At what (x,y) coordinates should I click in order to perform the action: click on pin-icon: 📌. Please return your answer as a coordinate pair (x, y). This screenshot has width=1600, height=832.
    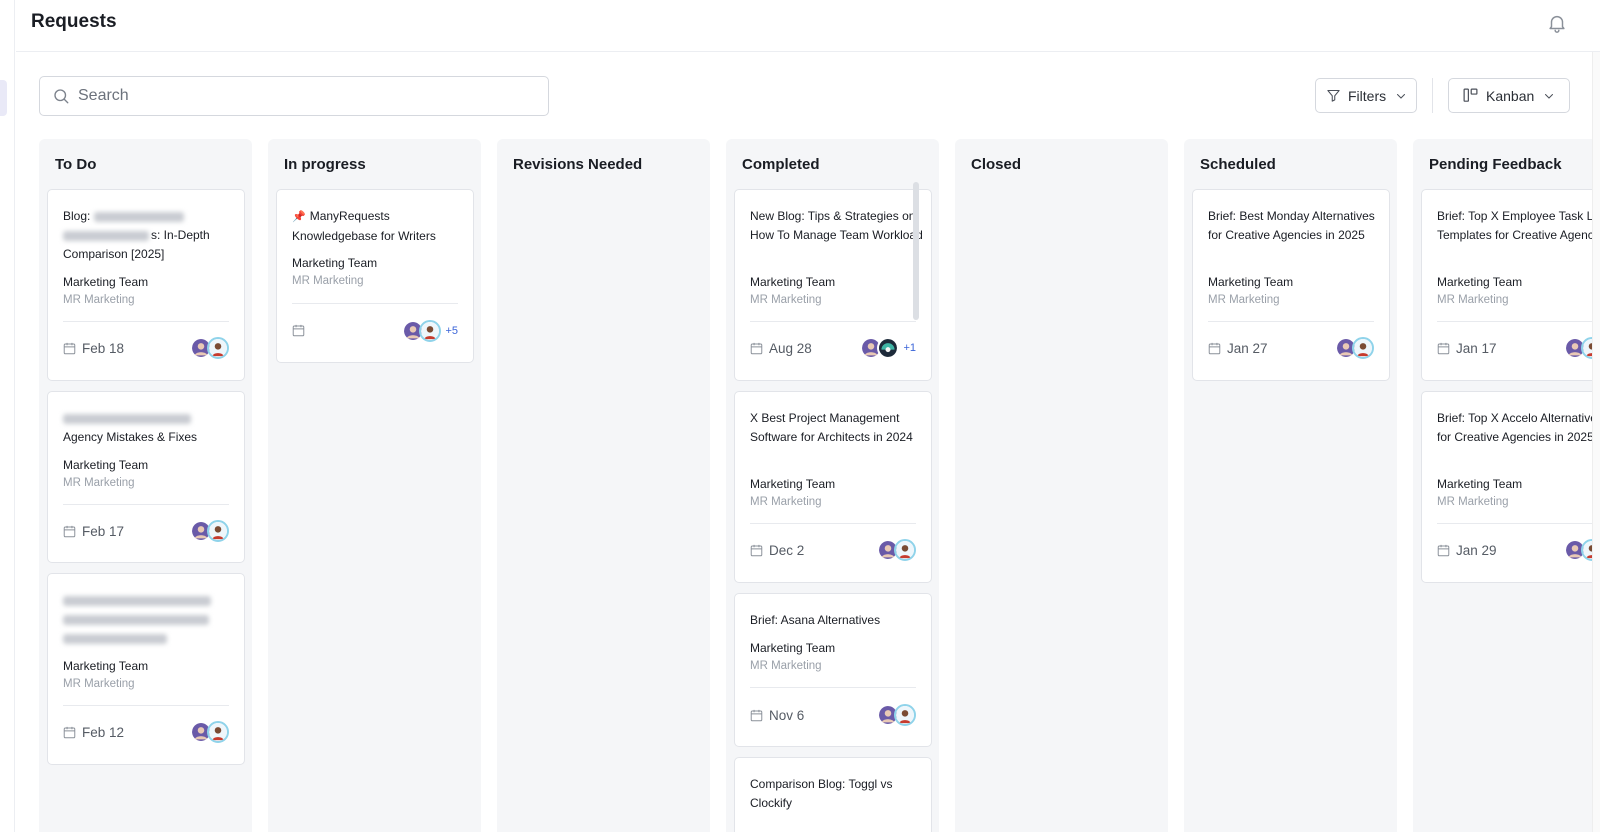
    Looking at the image, I should click on (299, 217).